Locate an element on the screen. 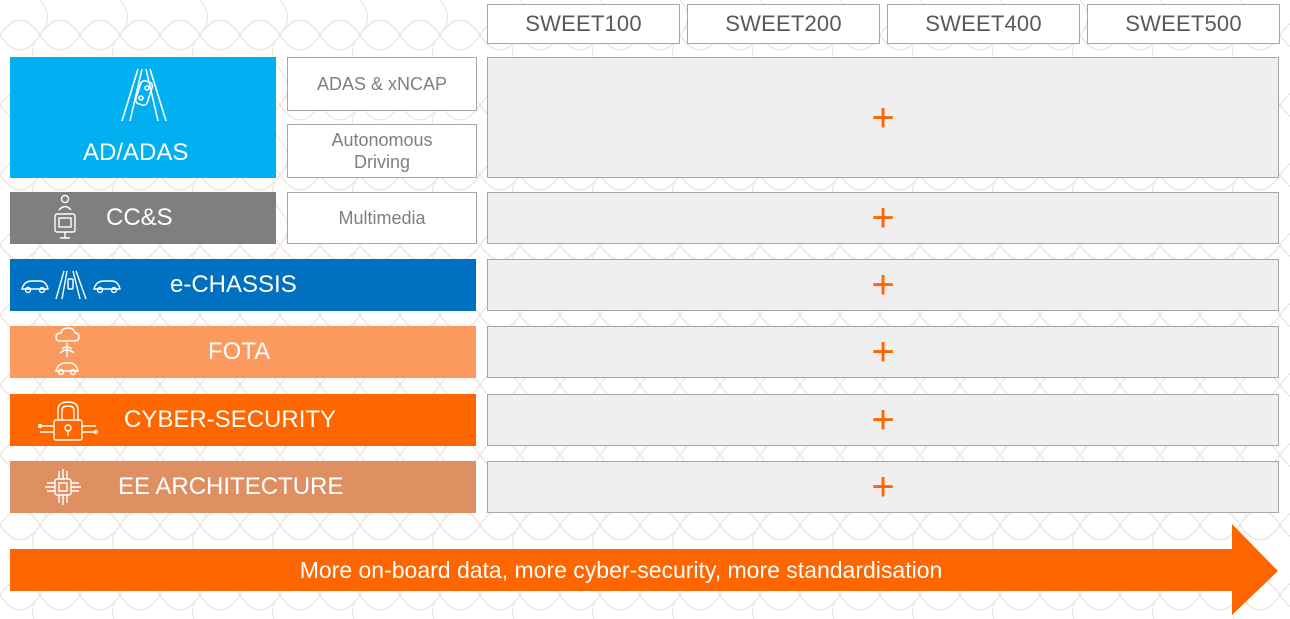 The width and height of the screenshot is (1290, 619). column-header-sweet200: SWEET200 is located at coordinates (783, 24).